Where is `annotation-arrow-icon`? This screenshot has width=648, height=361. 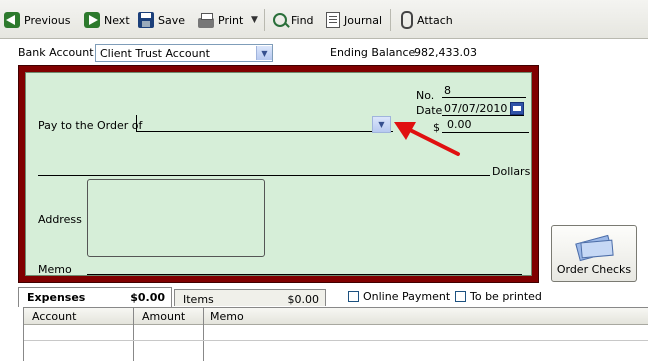 annotation-arrow-icon is located at coordinates (427, 139).